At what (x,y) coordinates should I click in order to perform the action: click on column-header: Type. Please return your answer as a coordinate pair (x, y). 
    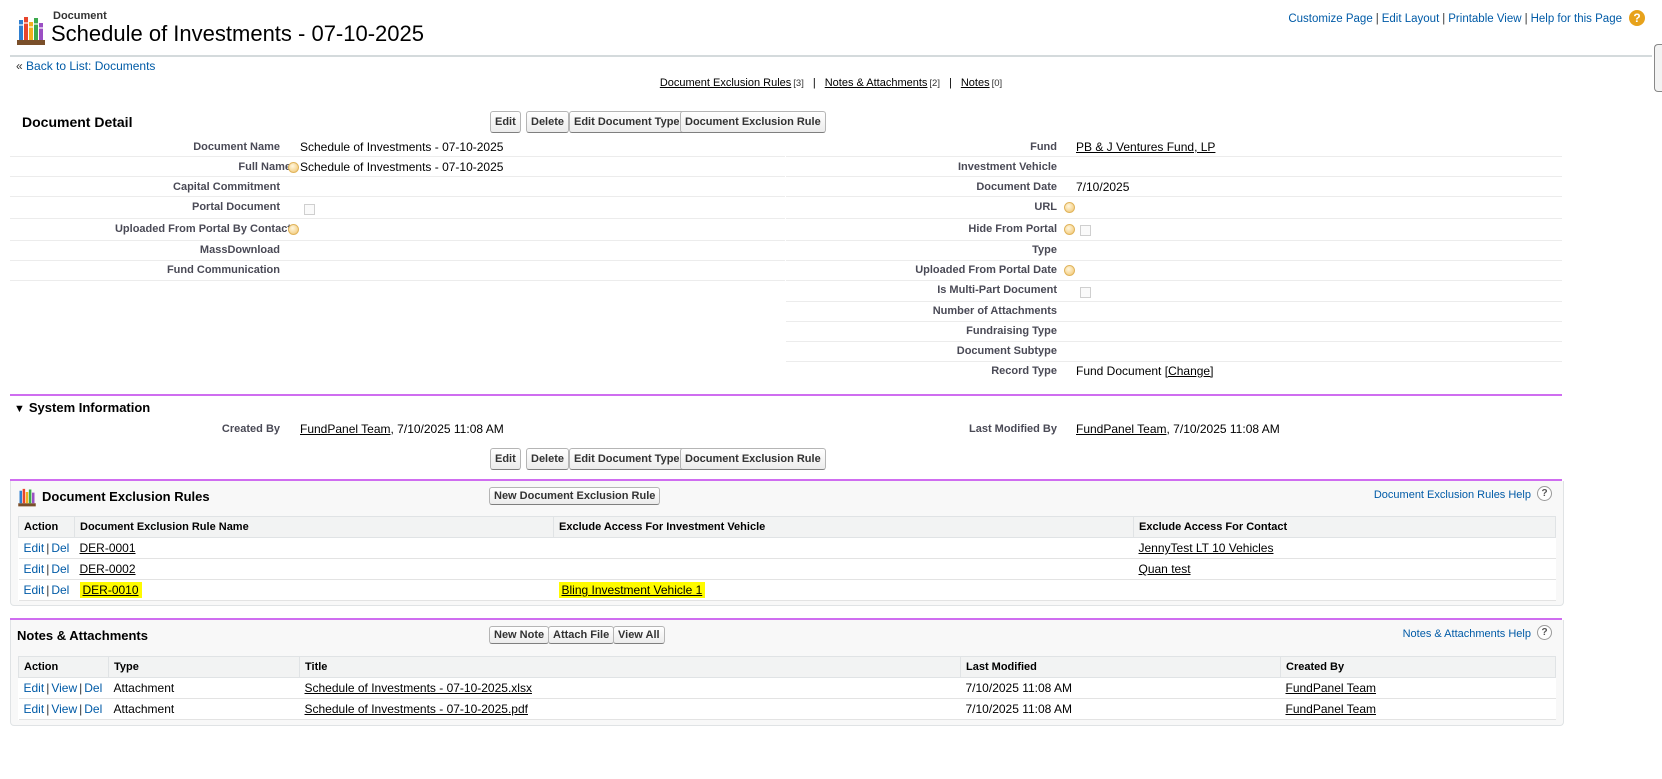
    Looking at the image, I should click on (204, 667).